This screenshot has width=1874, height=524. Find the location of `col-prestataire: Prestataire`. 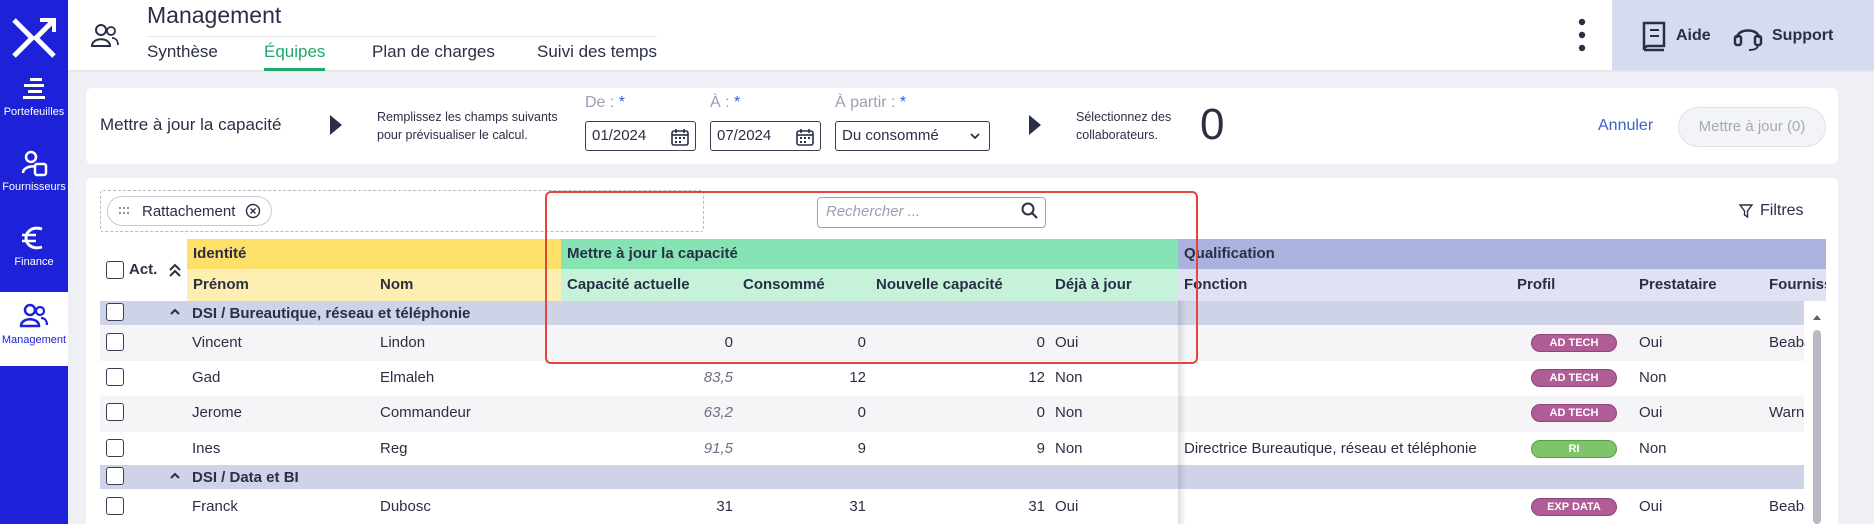

col-prestataire: Prestataire is located at coordinates (1698, 285).